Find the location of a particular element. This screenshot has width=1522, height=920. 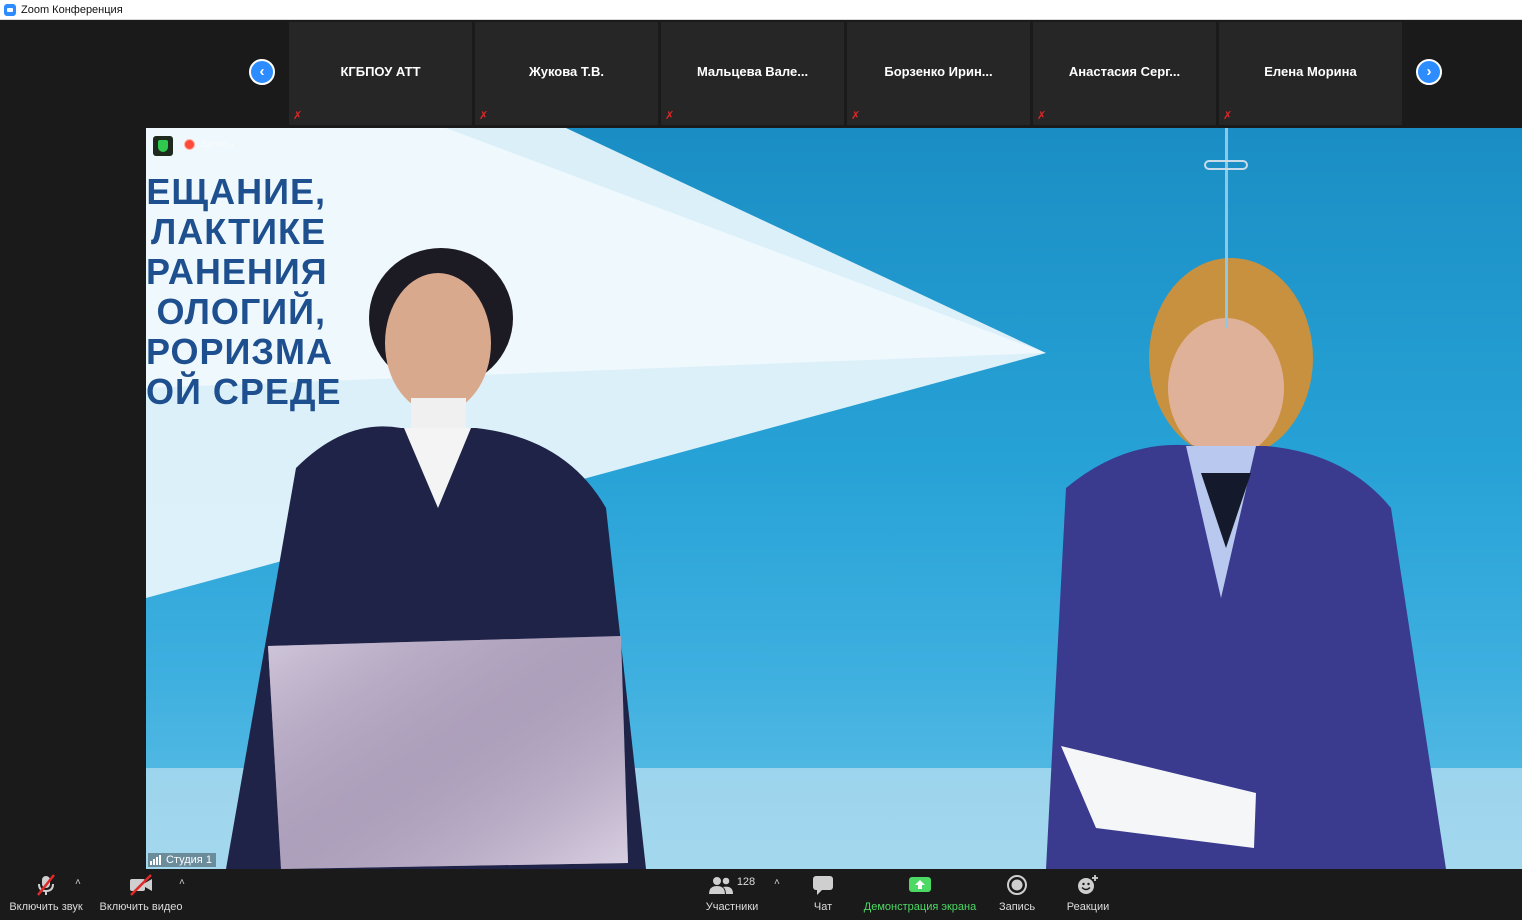

window-titlebar: Zoom Конференция is located at coordinates (761, 10).